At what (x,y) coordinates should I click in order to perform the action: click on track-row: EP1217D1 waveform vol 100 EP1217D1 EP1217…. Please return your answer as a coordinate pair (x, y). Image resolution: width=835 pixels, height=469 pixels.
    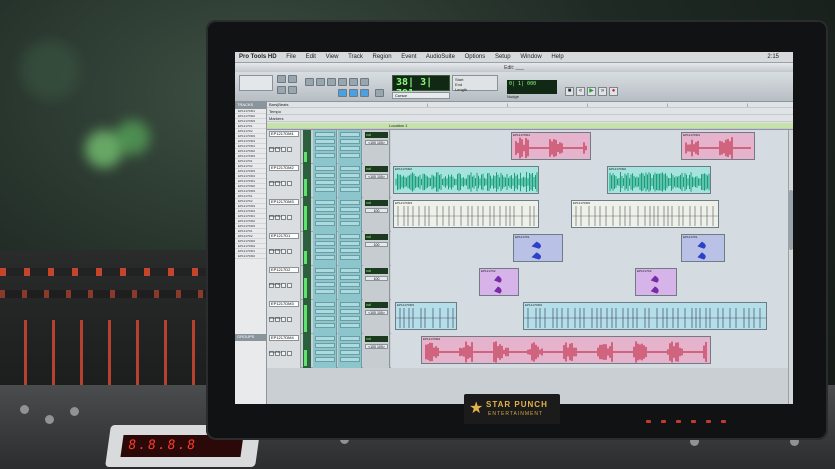
    Looking at the image, I should click on (530, 249).